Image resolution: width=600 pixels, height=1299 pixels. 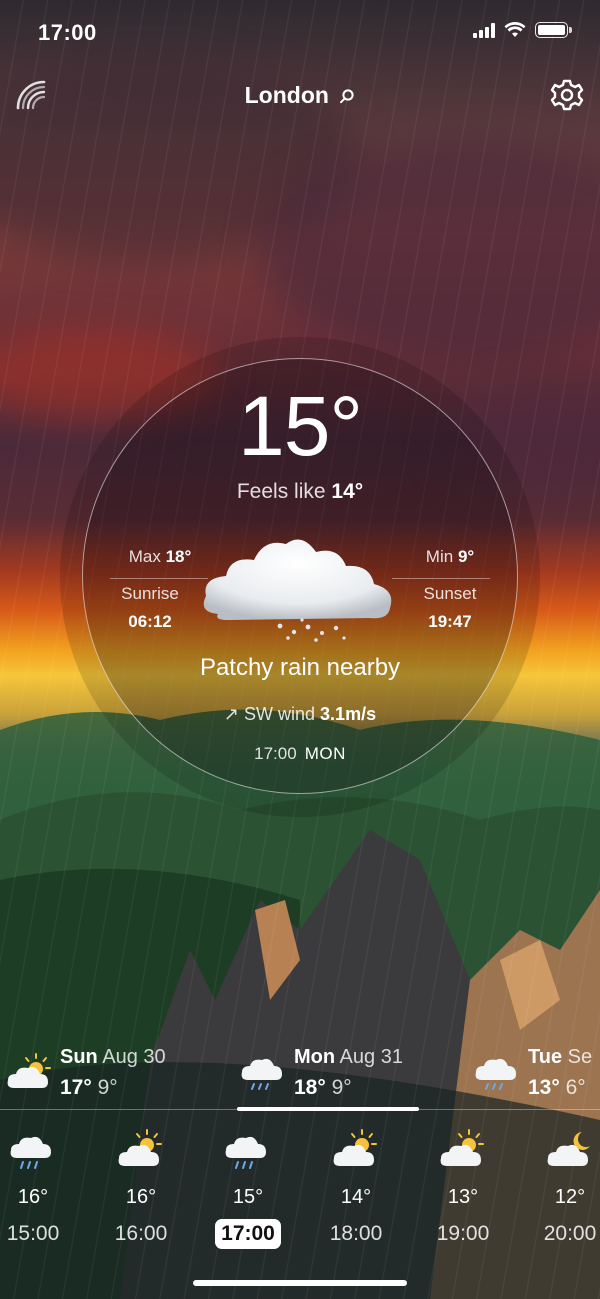 What do you see at coordinates (300, 714) in the screenshot?
I see `wind-info: ↗ SW wind 3.1m/s` at bounding box center [300, 714].